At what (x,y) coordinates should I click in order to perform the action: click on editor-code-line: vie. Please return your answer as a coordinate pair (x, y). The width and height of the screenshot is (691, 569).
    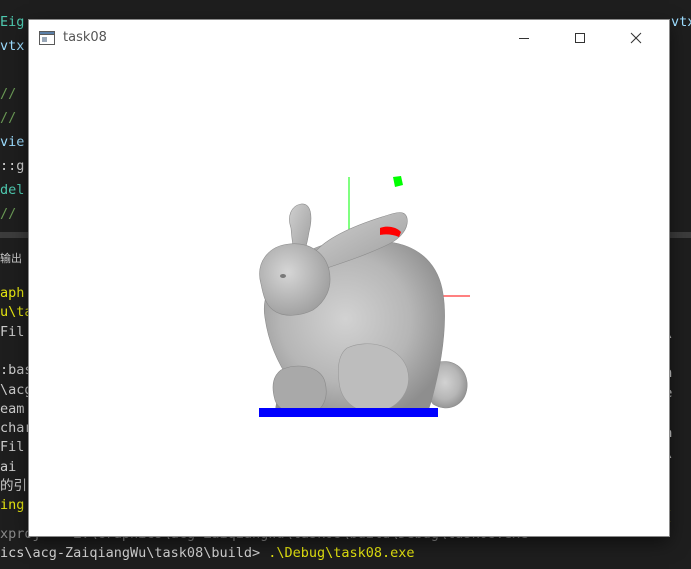
    Looking at the image, I should click on (12, 142).